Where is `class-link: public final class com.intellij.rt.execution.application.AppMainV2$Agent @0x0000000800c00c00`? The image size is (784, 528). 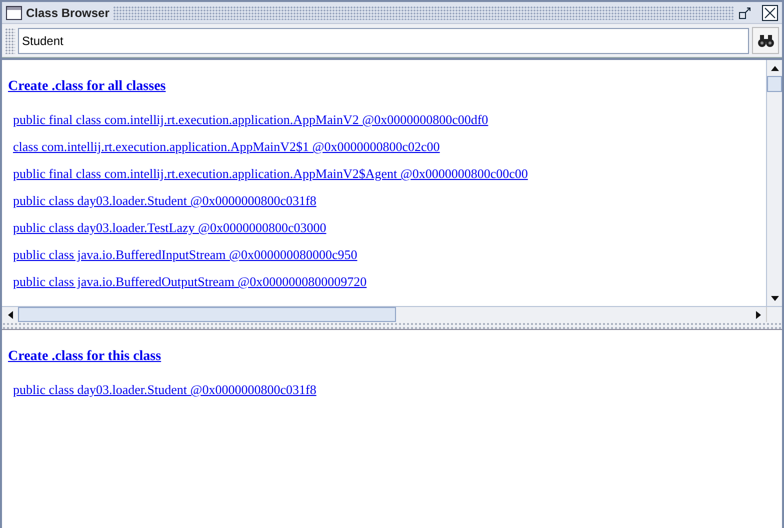 class-link: public final class com.intellij.rt.execution.application.AppMainV2$Agent @0x0000000800c00c00 is located at coordinates (270, 173).